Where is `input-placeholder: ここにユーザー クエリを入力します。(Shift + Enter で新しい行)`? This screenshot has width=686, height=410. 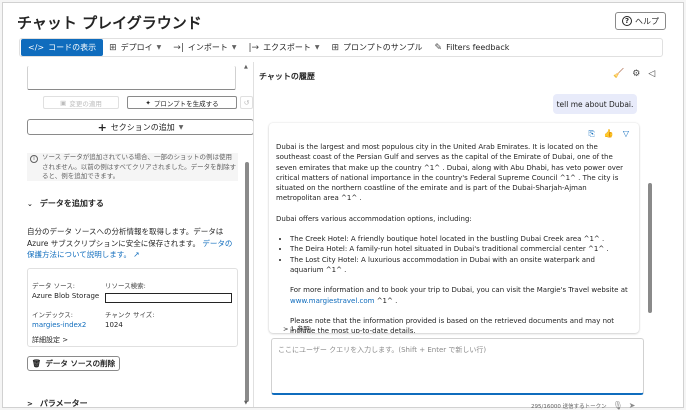 input-placeholder: ここにユーザー クエリを入力します。(Shift + Enter で新しい行) is located at coordinates (382, 350).